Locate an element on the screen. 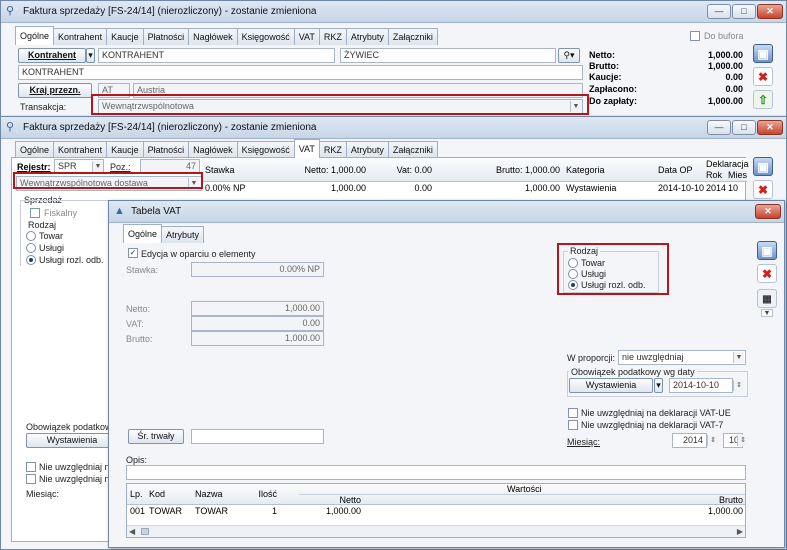 Image resolution: width=787 pixels, height=550 pixels. radio-uslugi is located at coordinates (31, 248).